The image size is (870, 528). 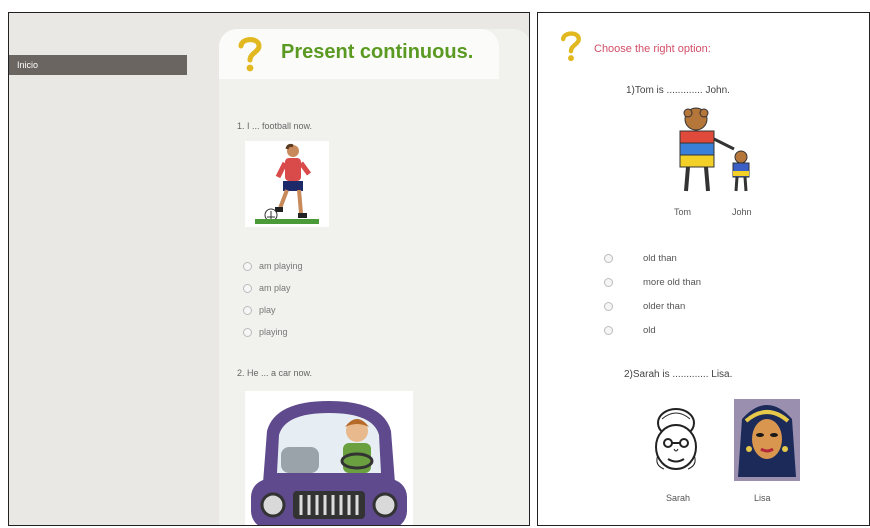 I want to click on question-1-text: 1)Tom is ............. John., so click(x=678, y=90).